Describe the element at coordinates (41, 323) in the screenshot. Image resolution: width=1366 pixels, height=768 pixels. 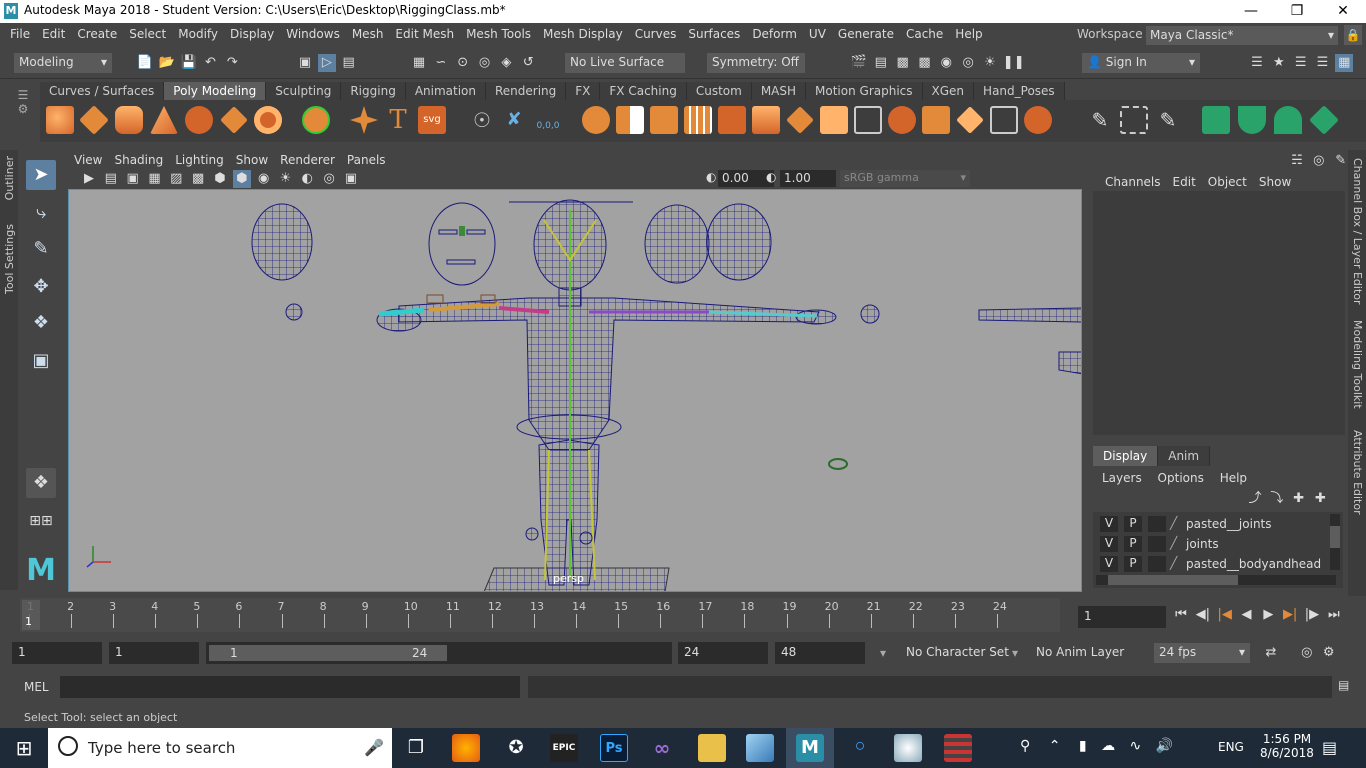
I see `rotate-tool-icon: ❖` at that location.